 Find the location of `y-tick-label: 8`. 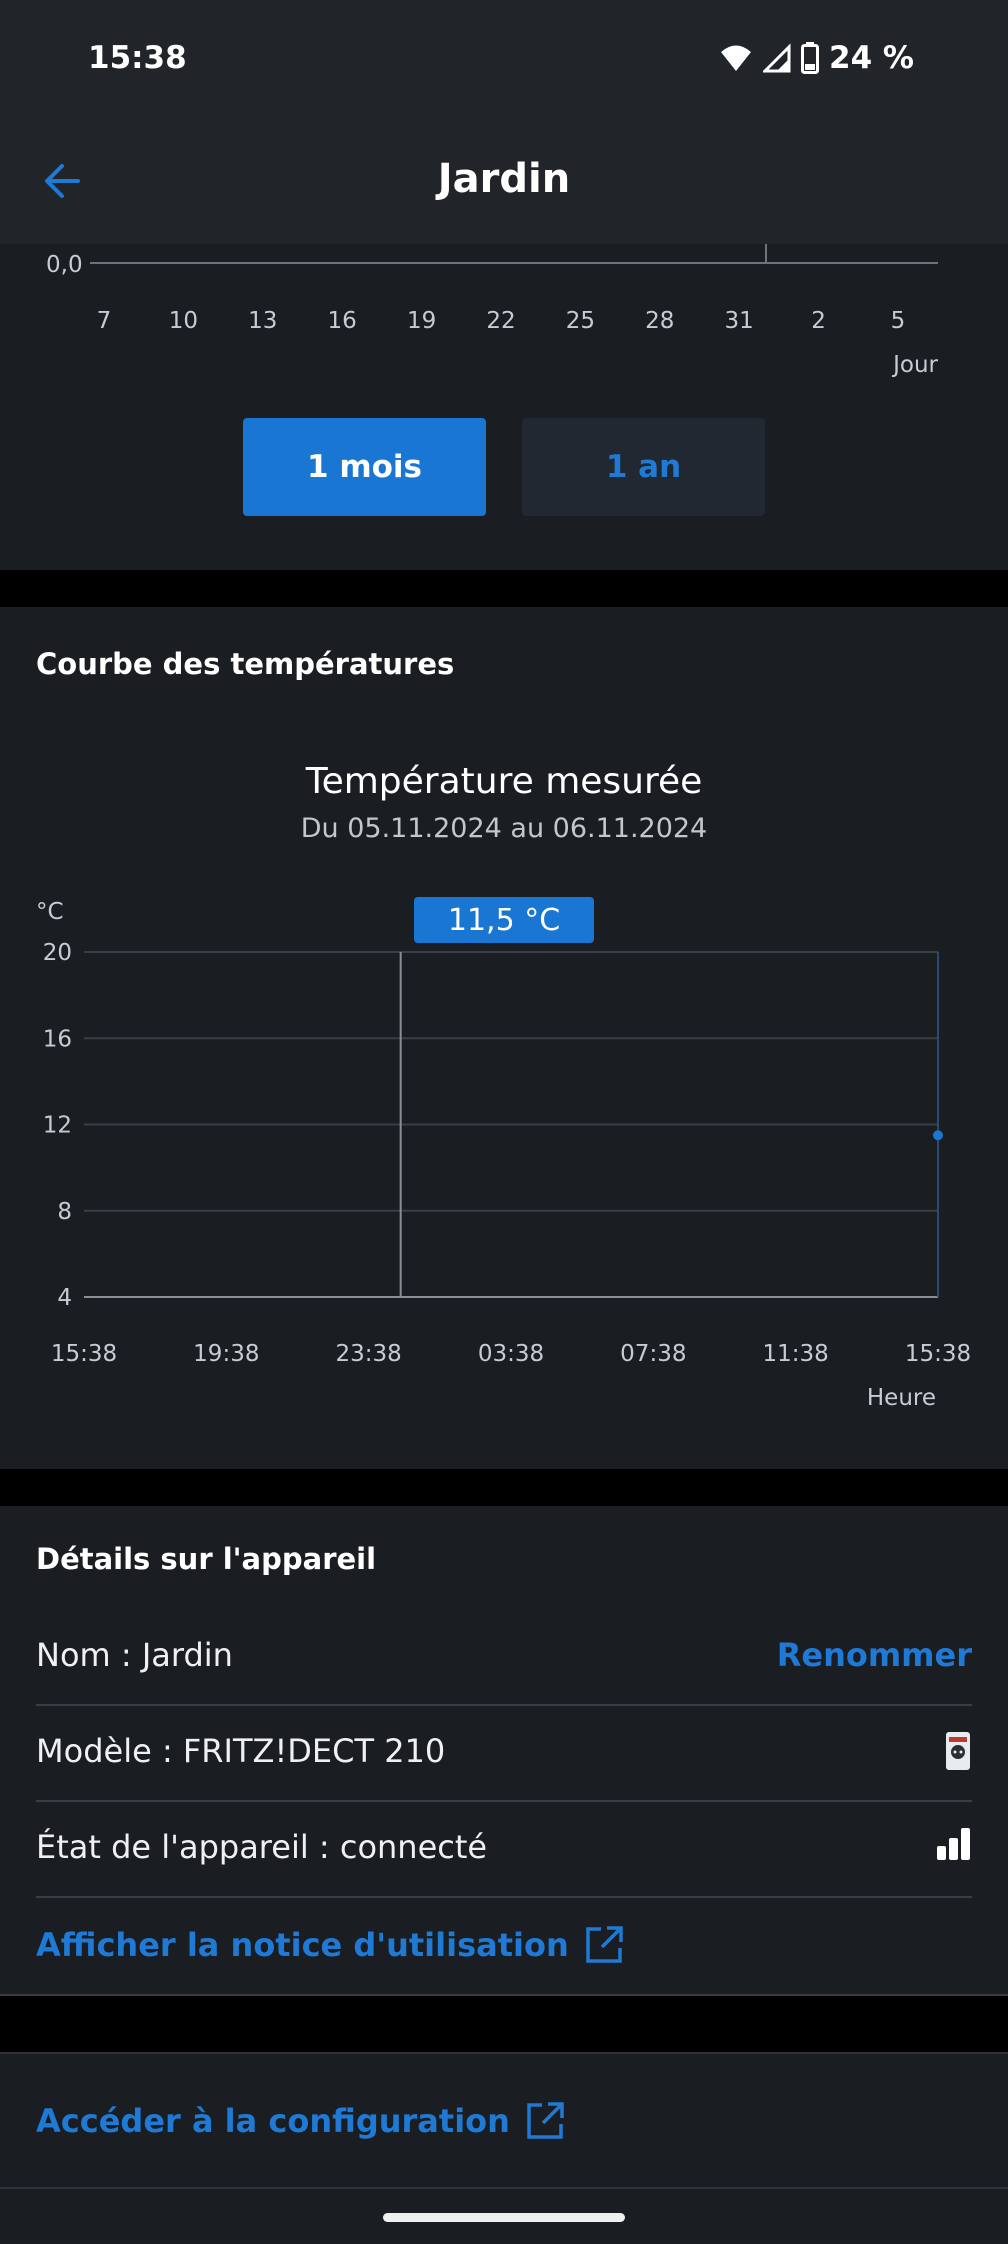

y-tick-label: 8 is located at coordinates (64, 1212).